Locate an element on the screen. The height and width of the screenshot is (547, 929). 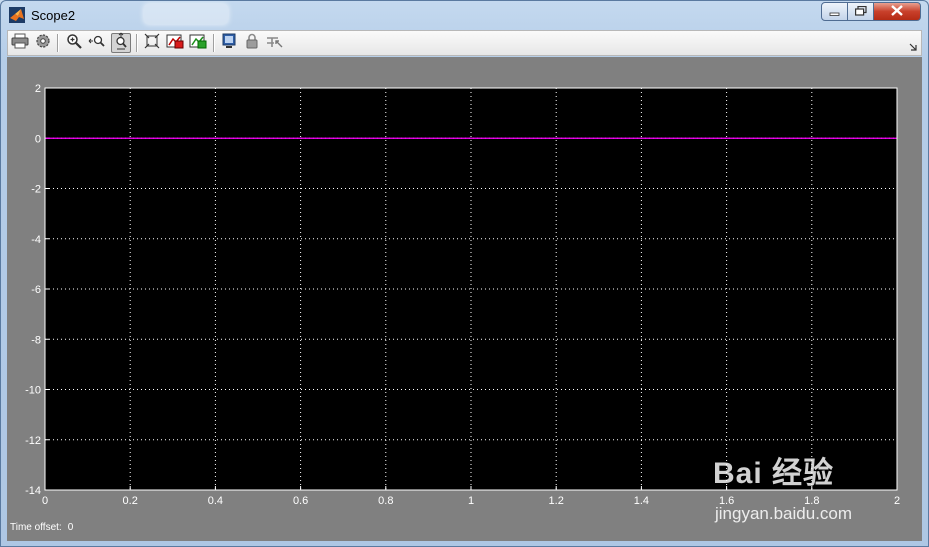
time-offset: Time offset: 0 is located at coordinates (41, 527).